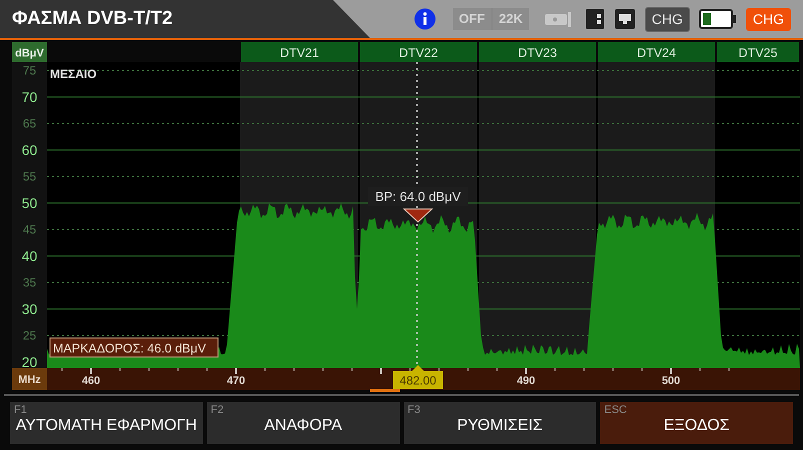  I want to click on y-axis-label: 30, so click(30, 309).